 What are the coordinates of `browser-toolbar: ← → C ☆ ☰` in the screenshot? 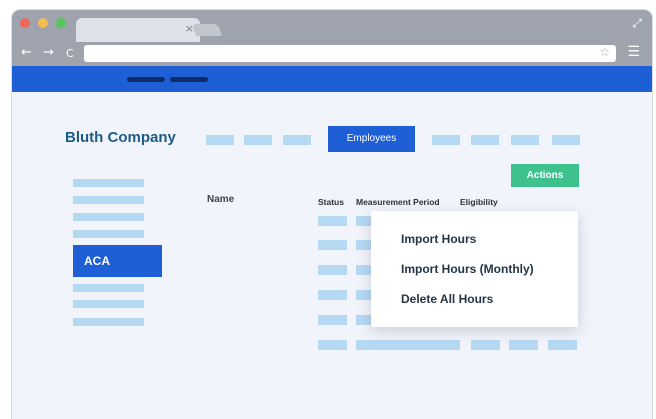 It's located at (332, 54).